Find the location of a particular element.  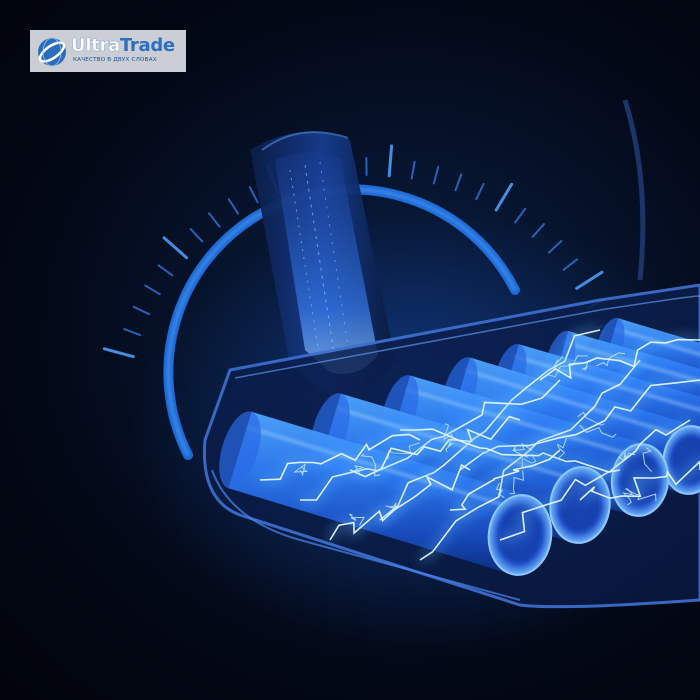

brand-name-part2: Trade is located at coordinates (147, 45).